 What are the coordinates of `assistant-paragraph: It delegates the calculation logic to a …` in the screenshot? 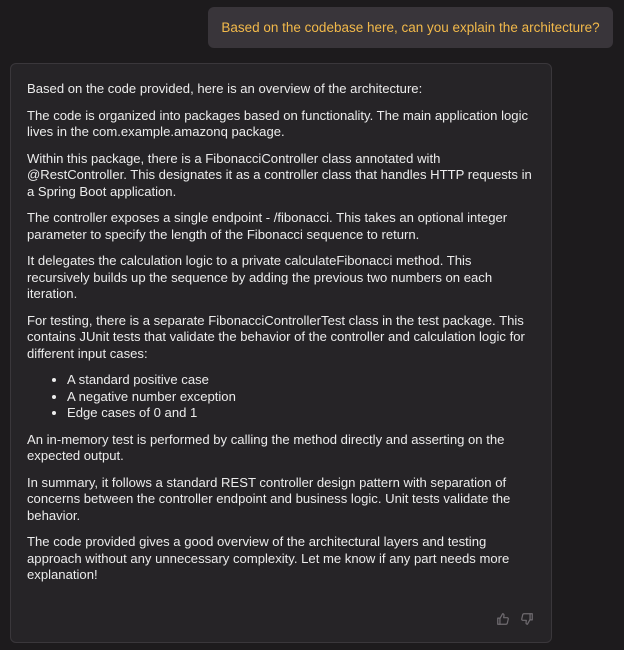 It's located at (260, 277).